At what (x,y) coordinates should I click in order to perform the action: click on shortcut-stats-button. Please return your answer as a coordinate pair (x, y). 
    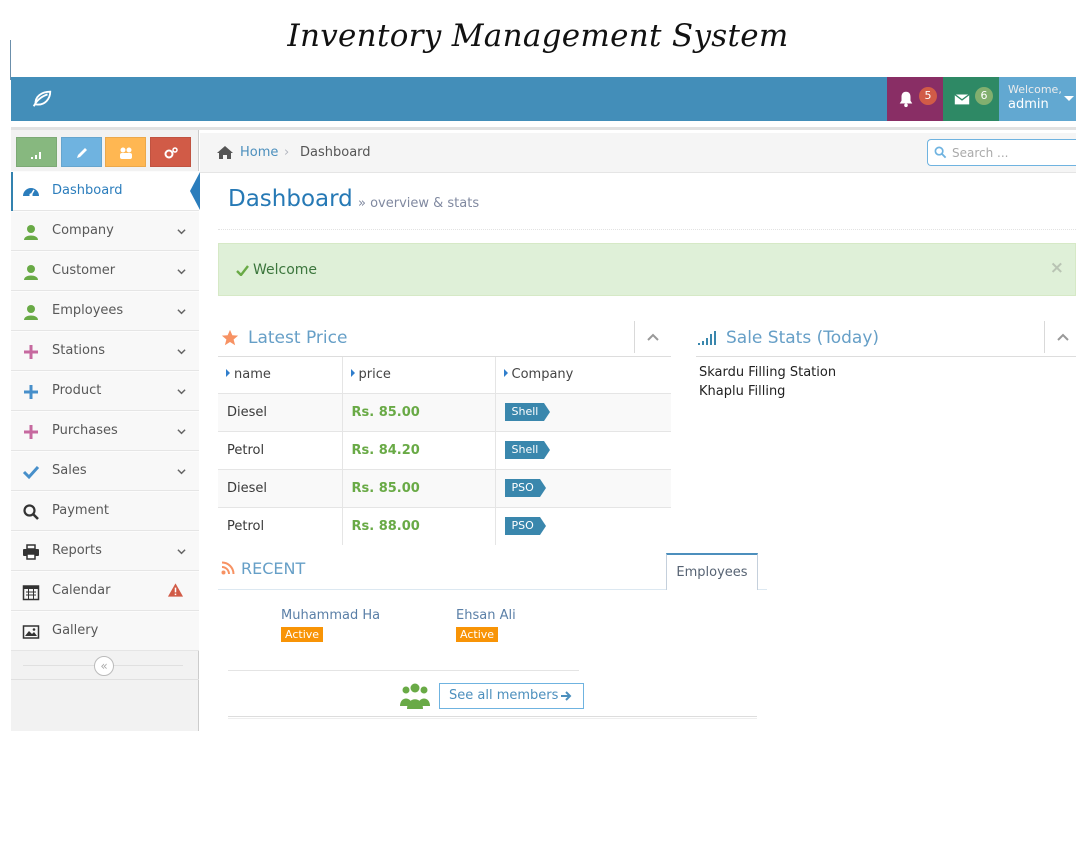
    Looking at the image, I should click on (36, 152).